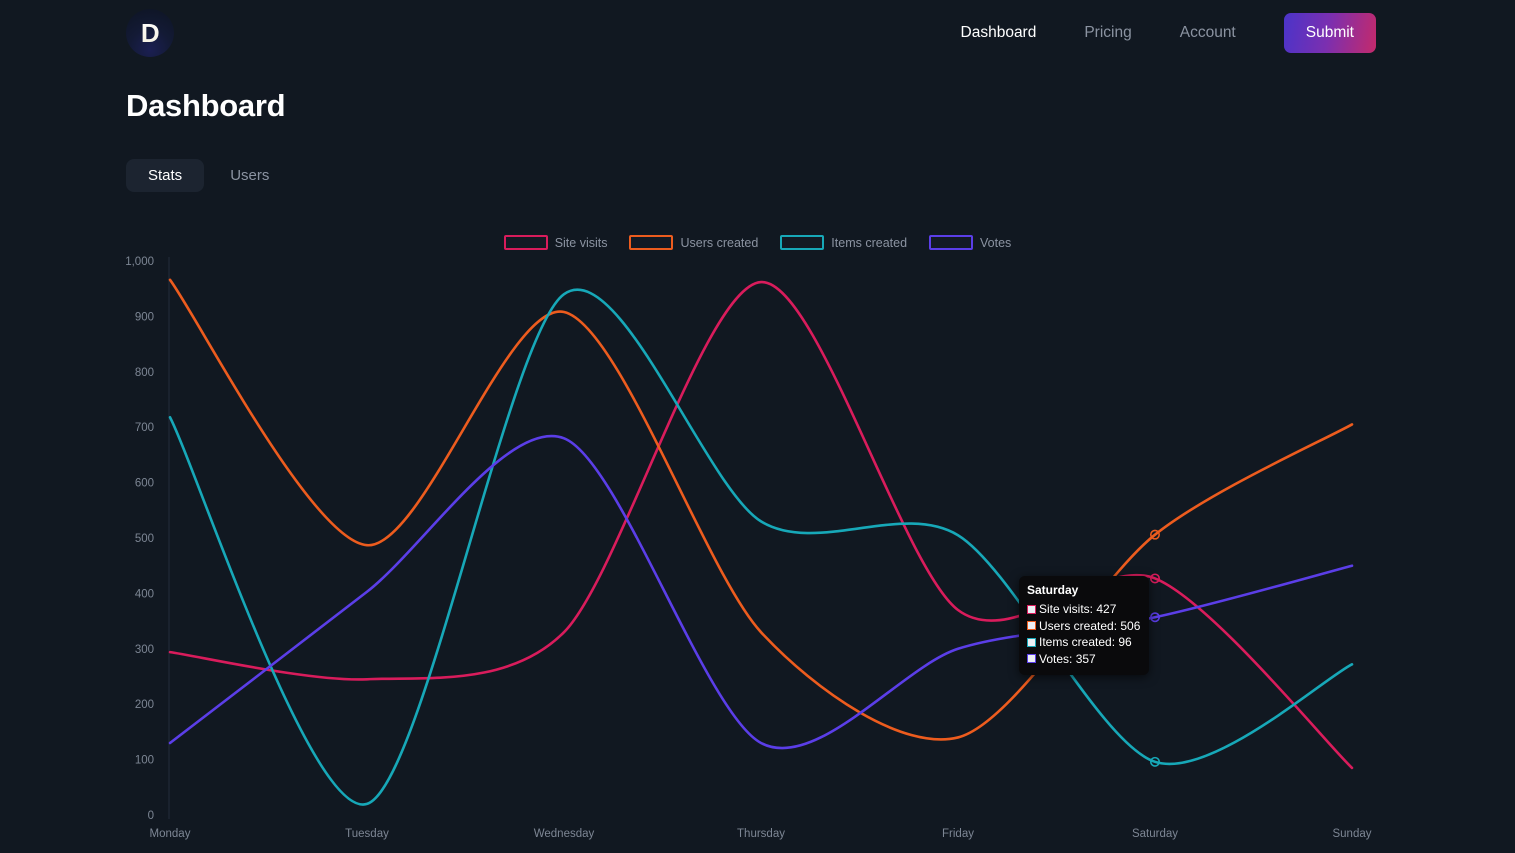 Image resolution: width=1515 pixels, height=853 pixels. I want to click on tooltip-label-items-created: Items created: 96, so click(1085, 642).